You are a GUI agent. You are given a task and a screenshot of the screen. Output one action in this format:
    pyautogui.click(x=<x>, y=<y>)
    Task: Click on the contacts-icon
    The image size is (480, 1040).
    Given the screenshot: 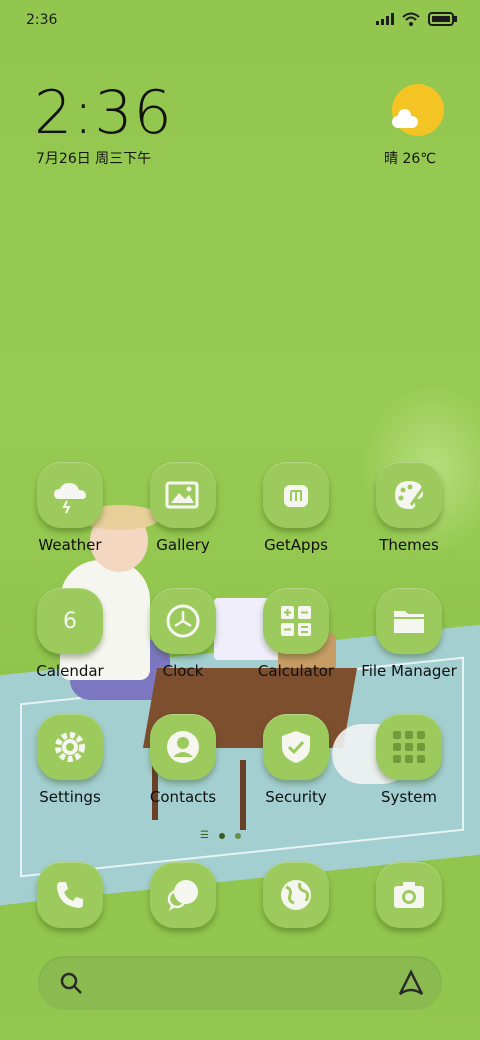 What is the action you would take?
    pyautogui.click(x=183, y=747)
    